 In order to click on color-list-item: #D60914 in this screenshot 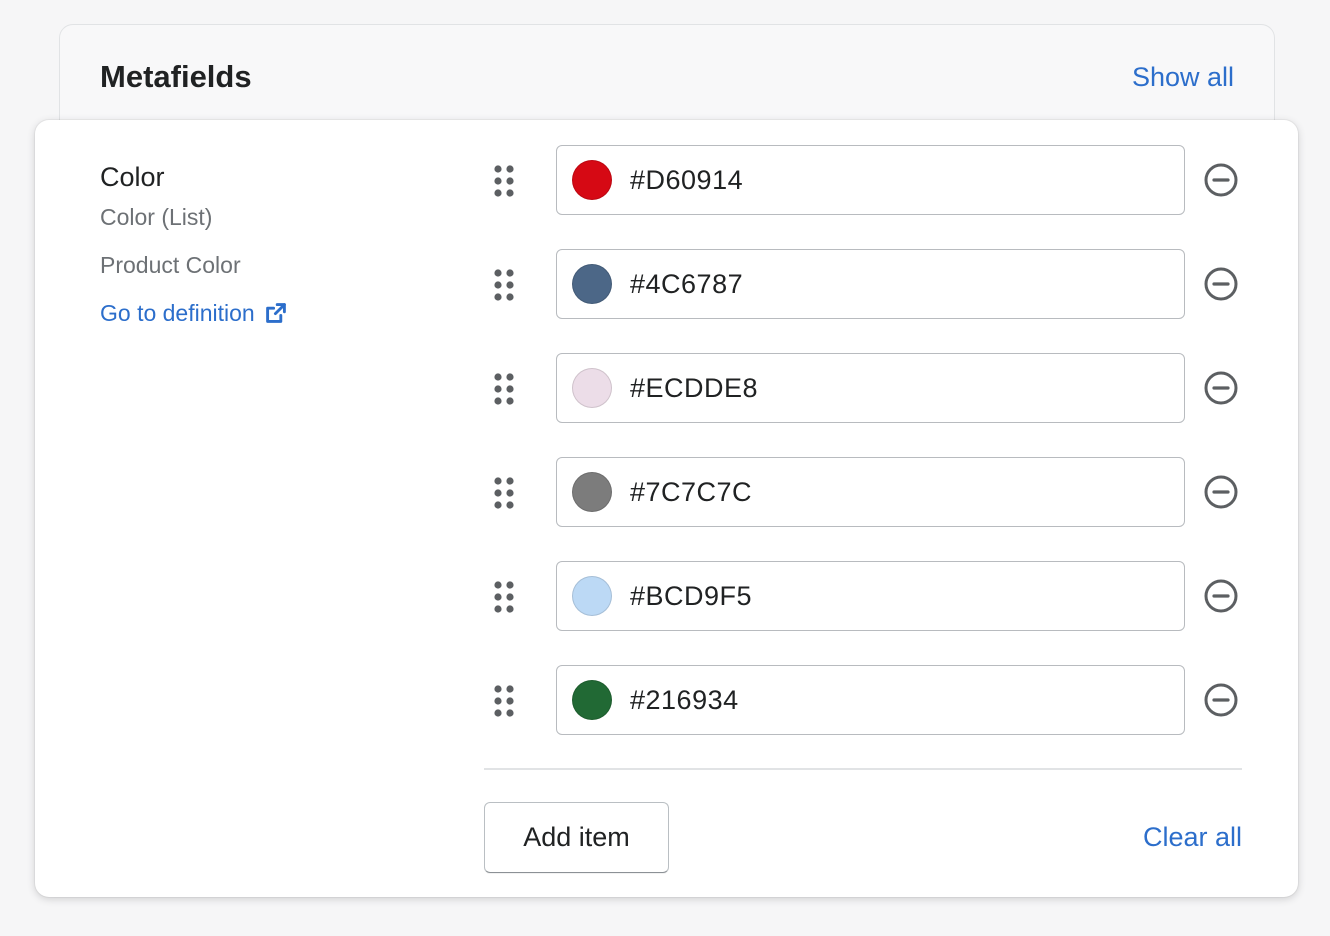, I will do `click(869, 181)`.